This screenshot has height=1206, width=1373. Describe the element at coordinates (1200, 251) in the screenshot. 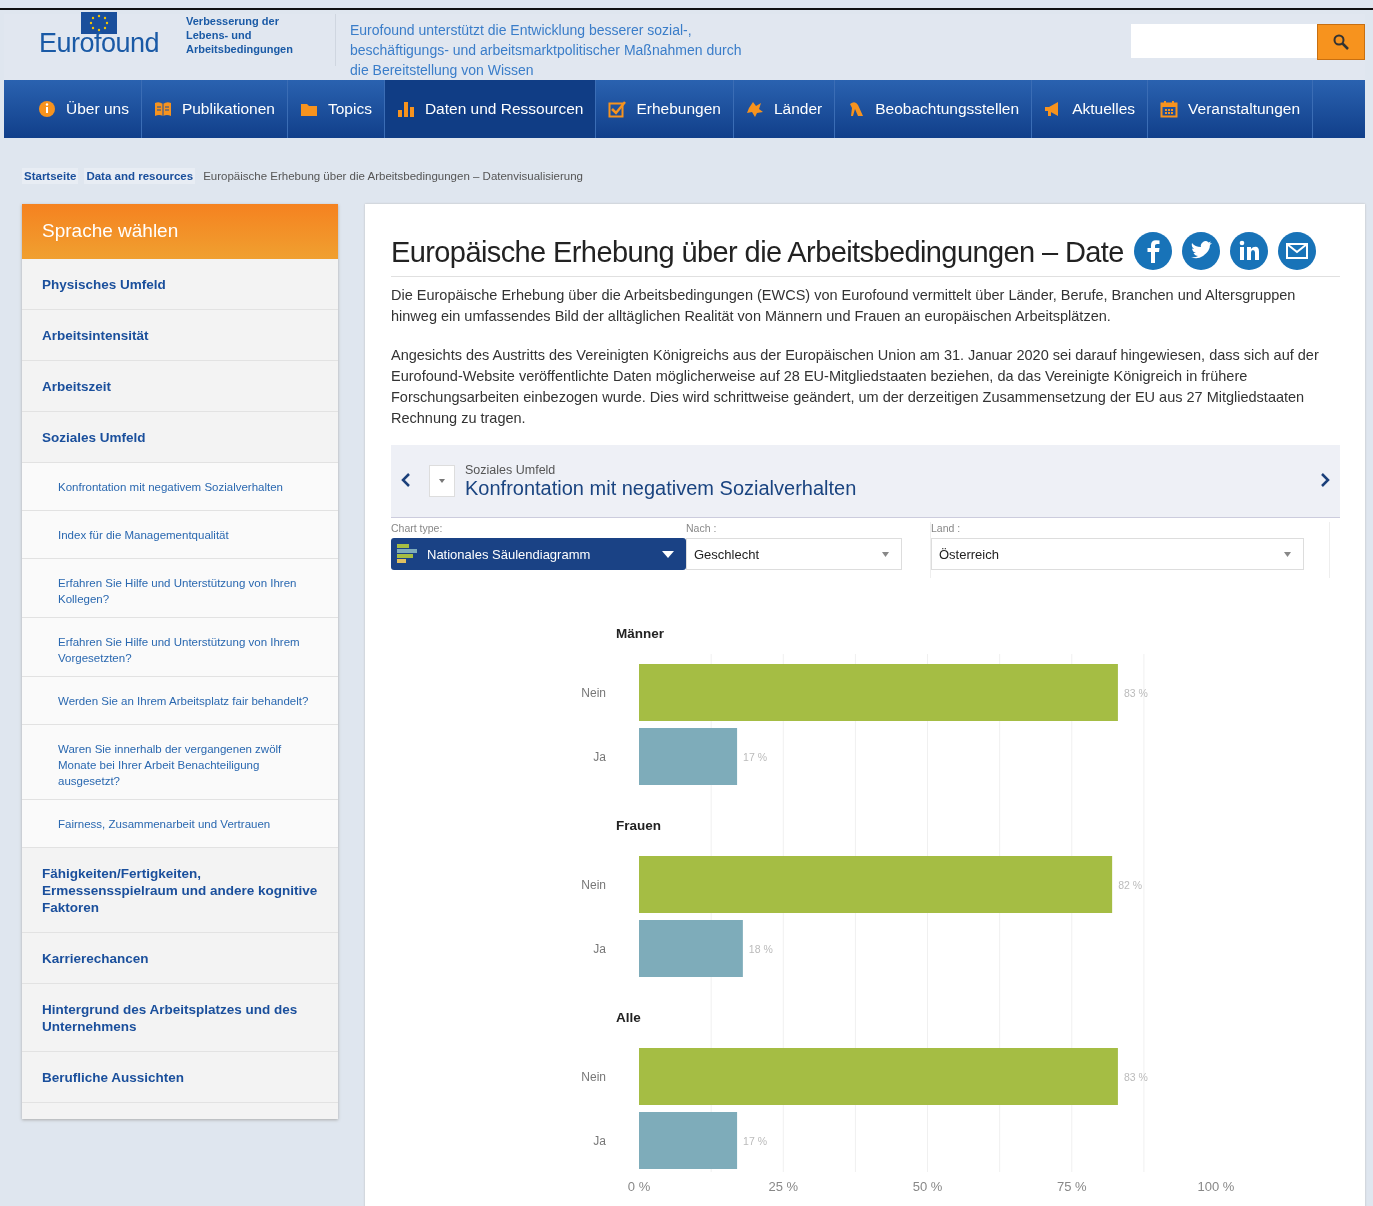

I see `twitter-share-icon` at that location.